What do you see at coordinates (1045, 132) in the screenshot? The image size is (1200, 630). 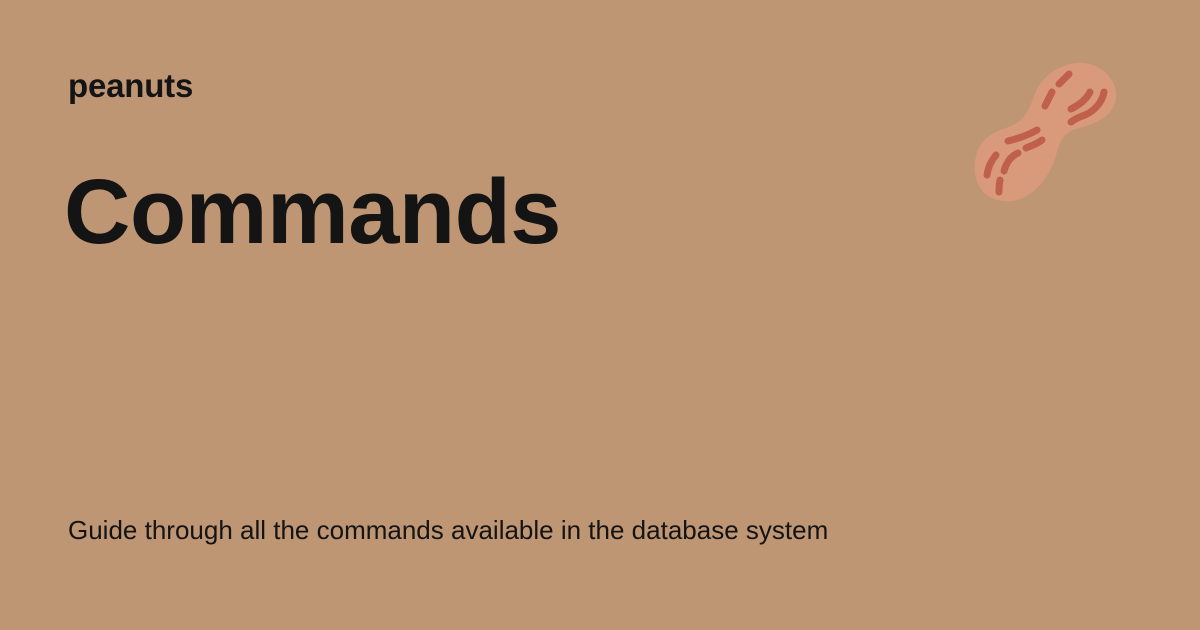 I see `peanut-icon` at bounding box center [1045, 132].